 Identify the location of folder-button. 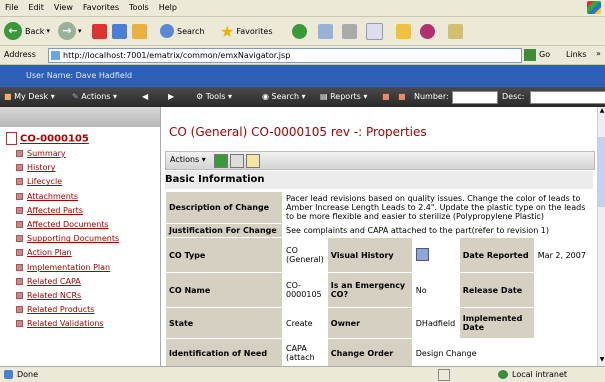
(403, 31).